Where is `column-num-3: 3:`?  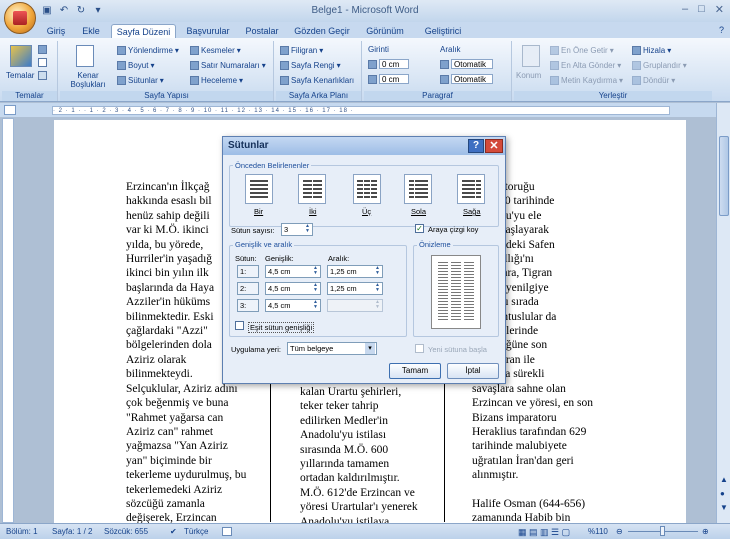 column-num-3: 3: is located at coordinates (248, 305).